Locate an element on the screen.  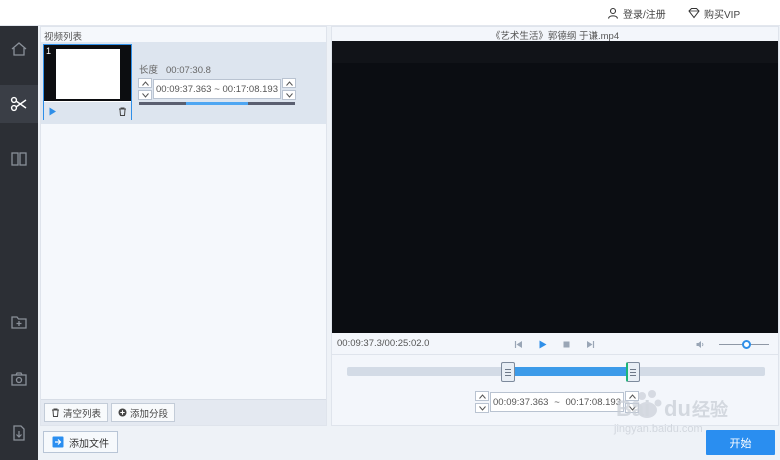
playback-time: 00:09:37.3/00:25:02.0 is located at coordinates (383, 343).